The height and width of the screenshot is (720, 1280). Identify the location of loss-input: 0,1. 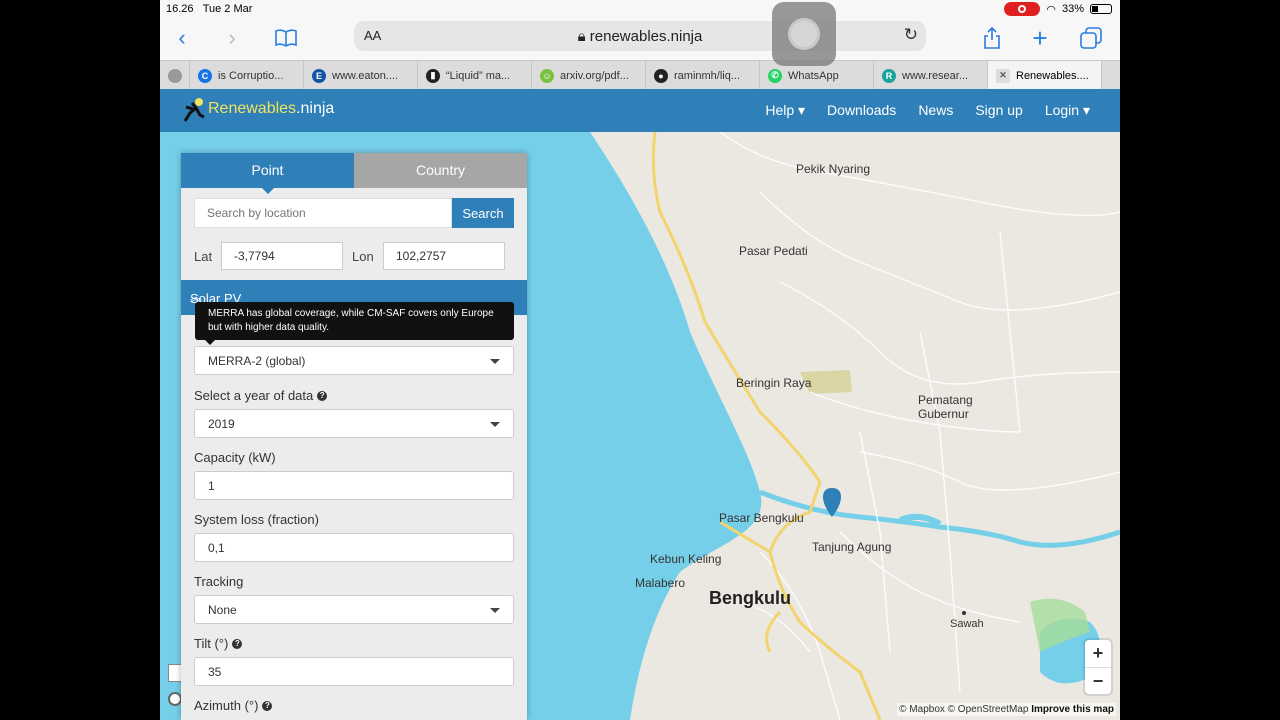
(354, 547).